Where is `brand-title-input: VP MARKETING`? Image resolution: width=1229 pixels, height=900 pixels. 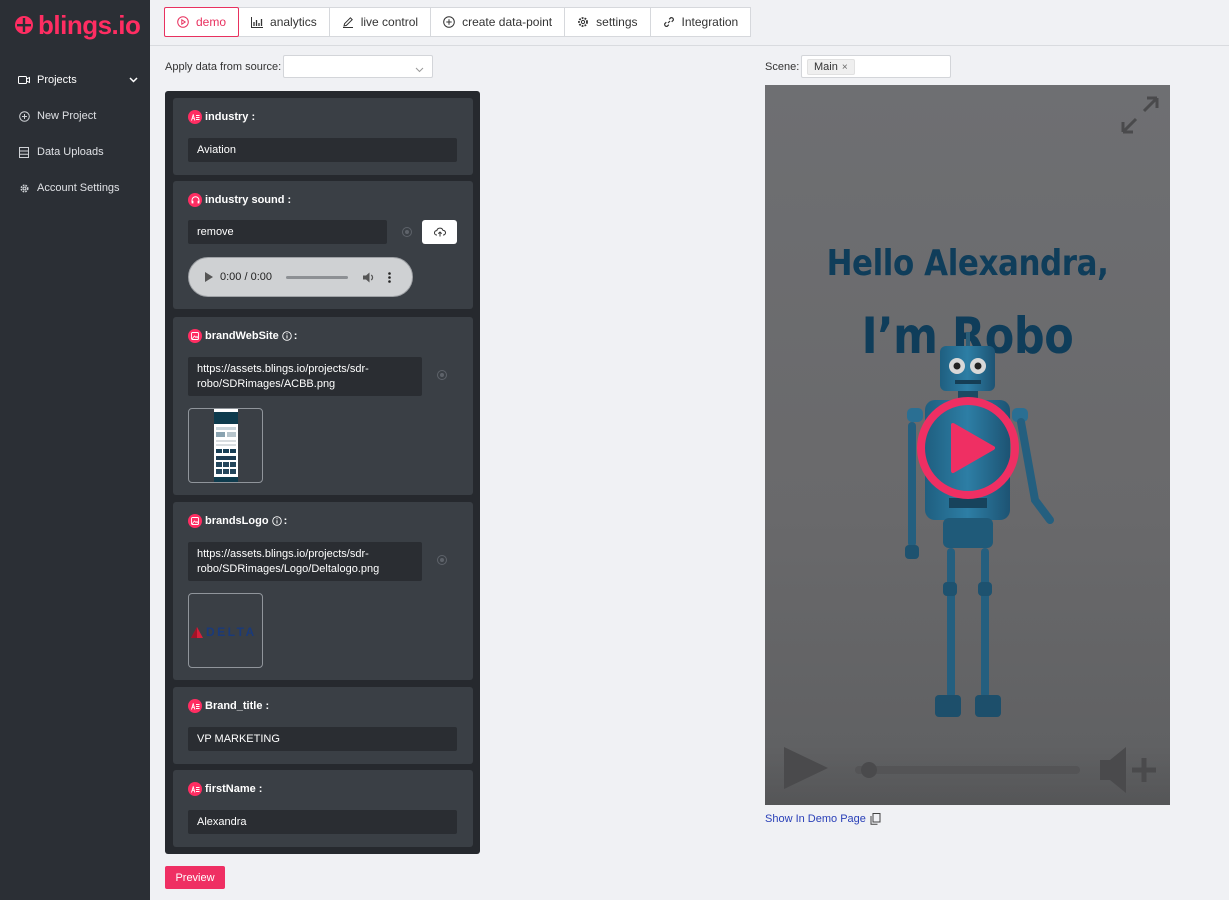
brand-title-input: VP MARKETING is located at coordinates (322, 739).